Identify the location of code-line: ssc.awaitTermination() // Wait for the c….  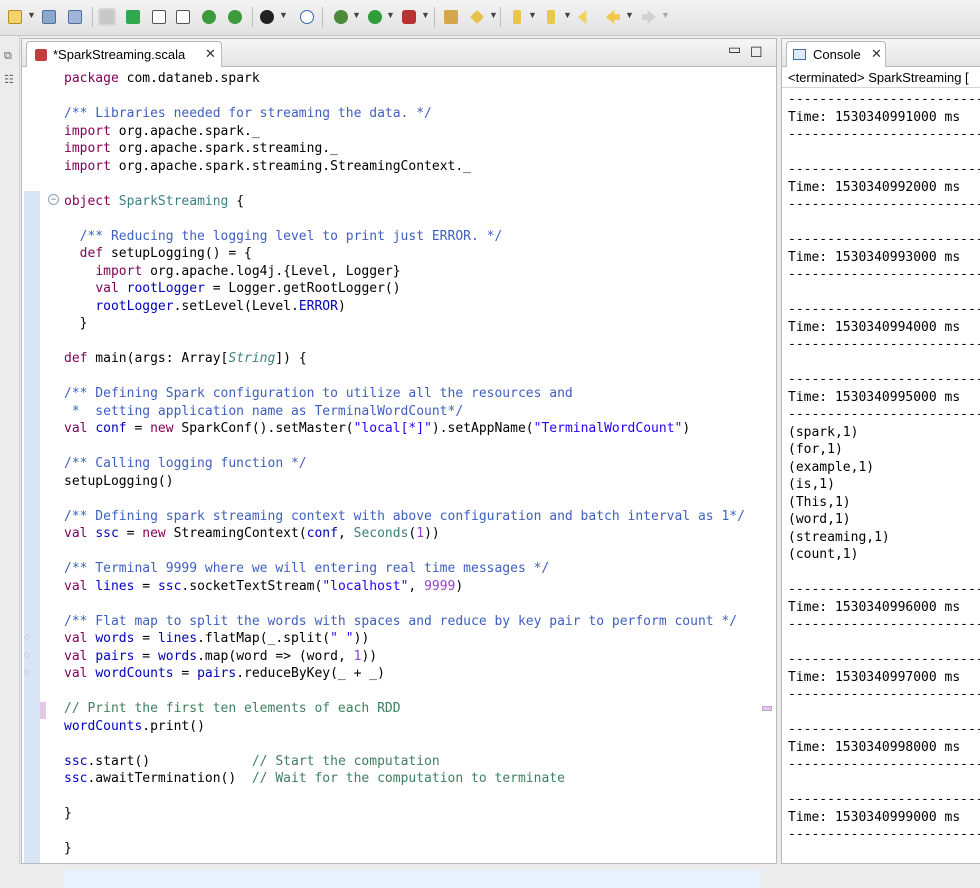
(314, 778).